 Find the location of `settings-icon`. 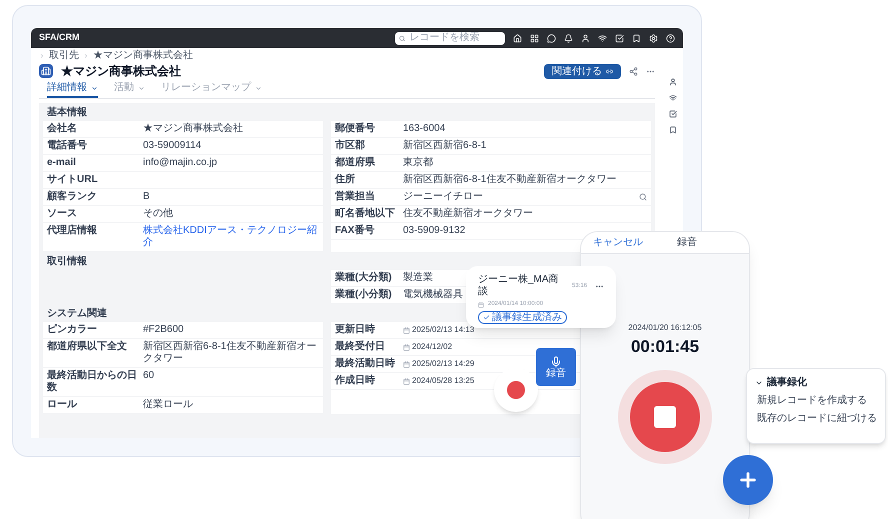

settings-icon is located at coordinates (653, 38).